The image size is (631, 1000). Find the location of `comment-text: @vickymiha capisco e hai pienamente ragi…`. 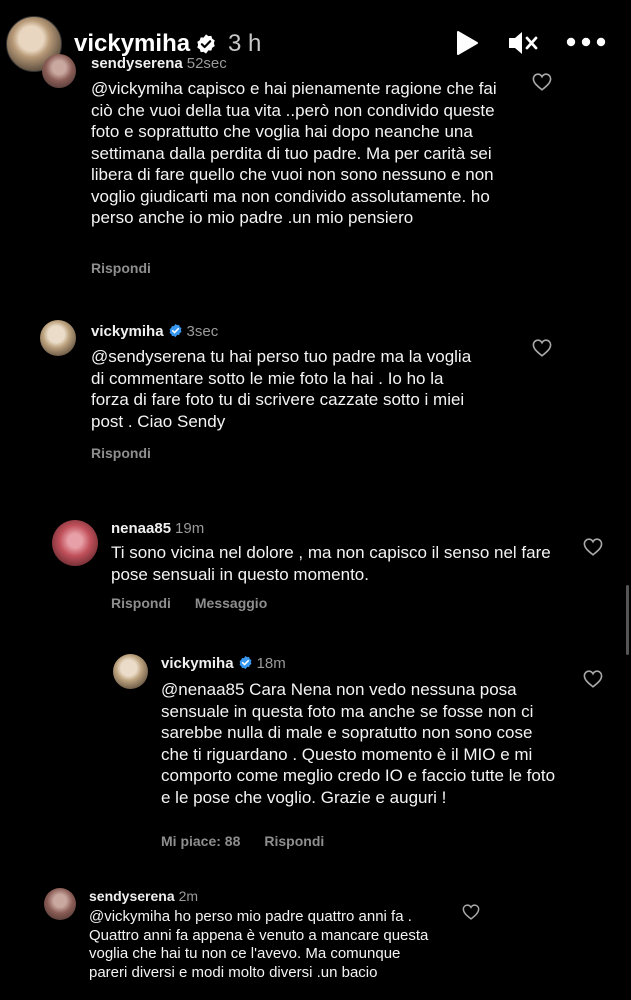

comment-text: @vickymiha capisco e hai pienamente ragi… is located at coordinates (294, 153).